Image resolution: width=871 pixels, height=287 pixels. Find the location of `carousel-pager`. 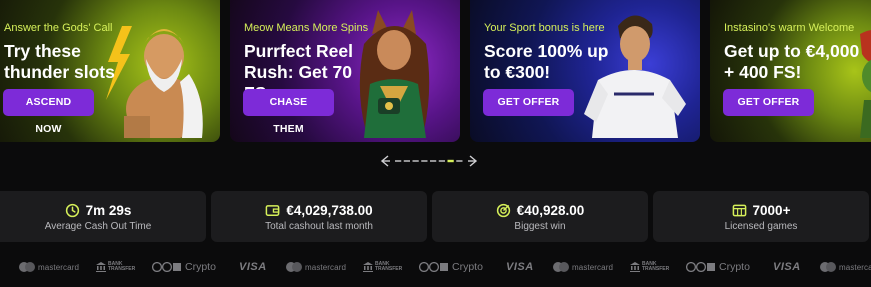

carousel-pager is located at coordinates (429, 161).